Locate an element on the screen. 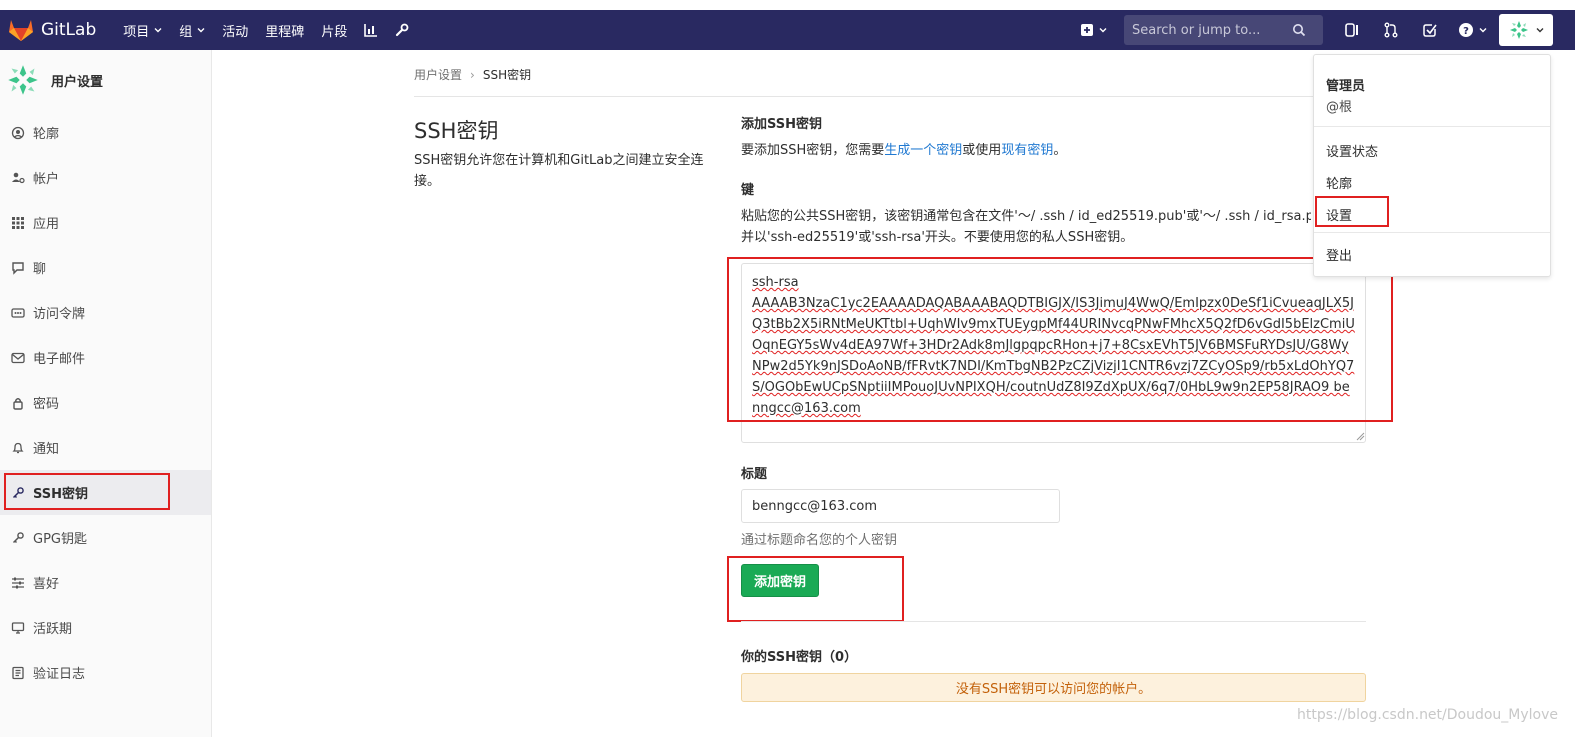 Image resolution: width=1575 pixels, height=737 pixels. nav-activity-label: 活动 is located at coordinates (235, 32).